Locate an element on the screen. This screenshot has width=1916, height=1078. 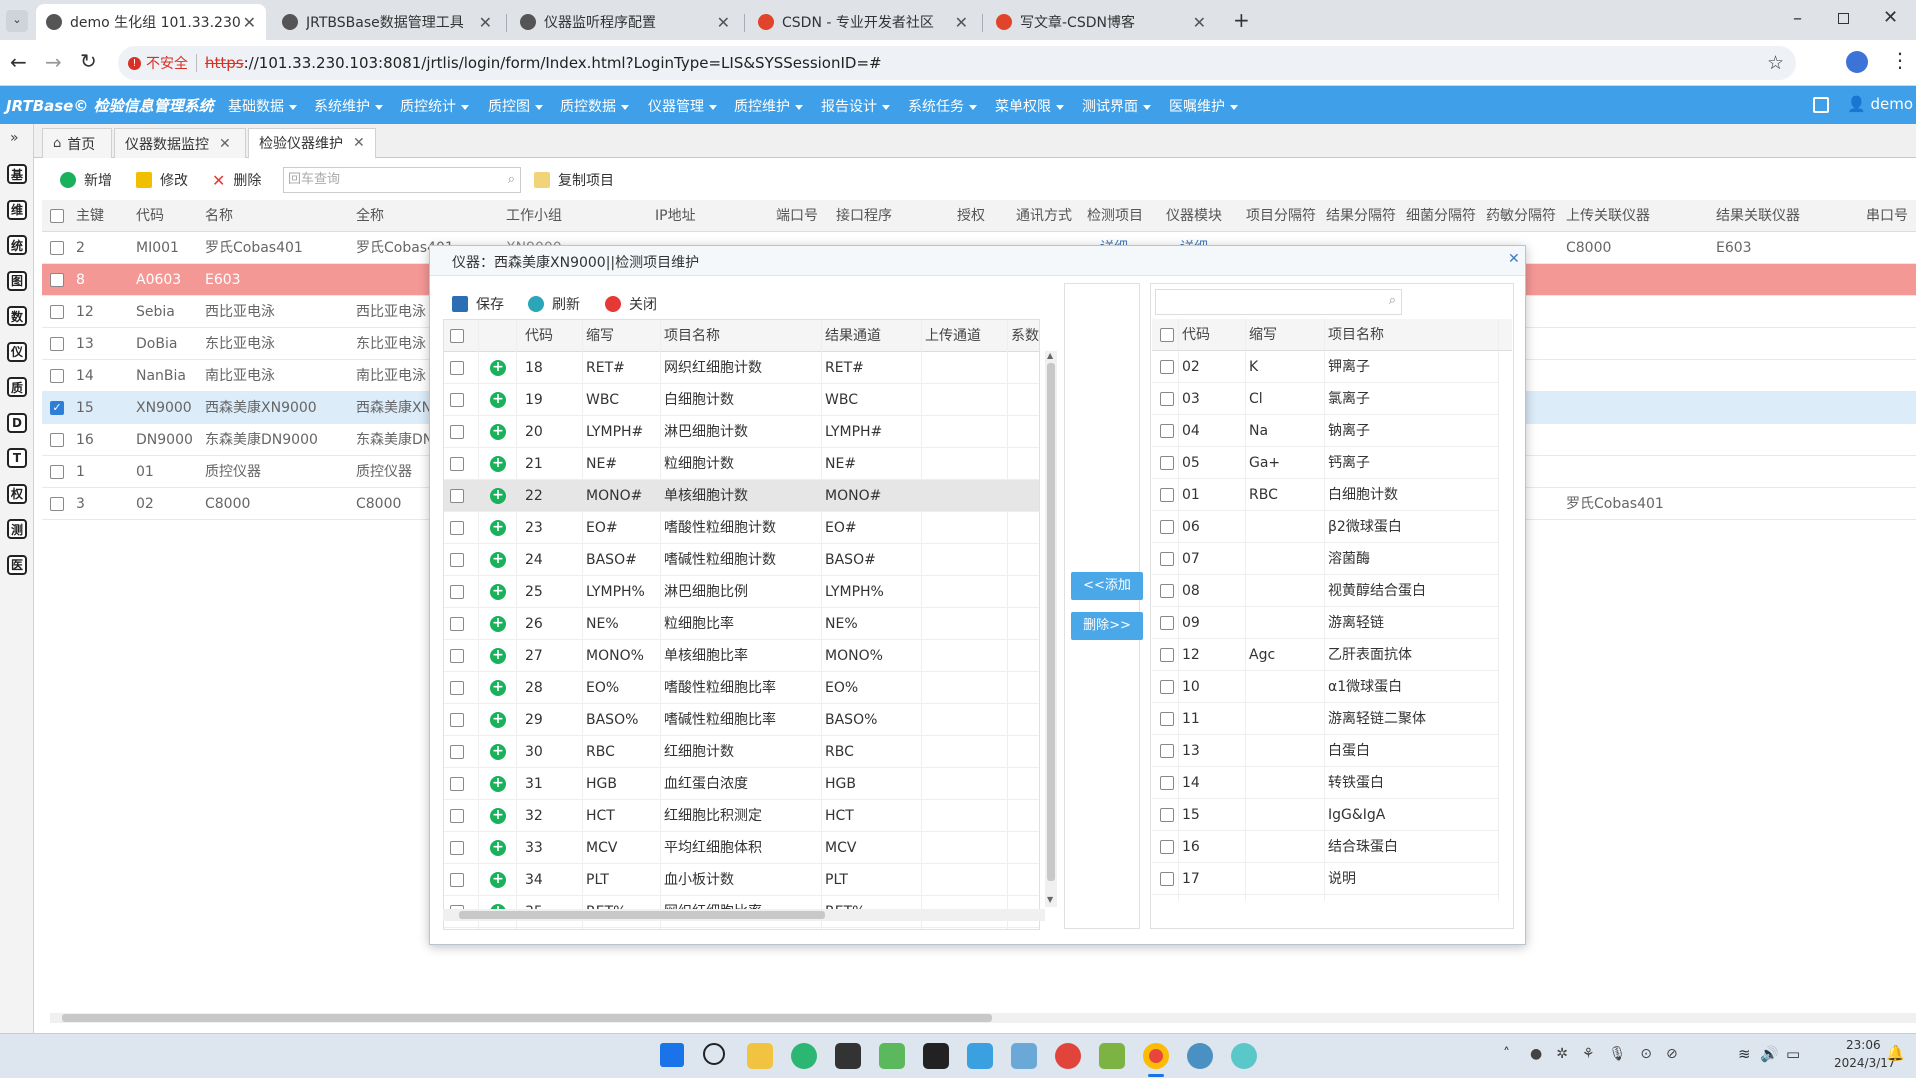
menu-9: 系统任务 is located at coordinates (942, 106).